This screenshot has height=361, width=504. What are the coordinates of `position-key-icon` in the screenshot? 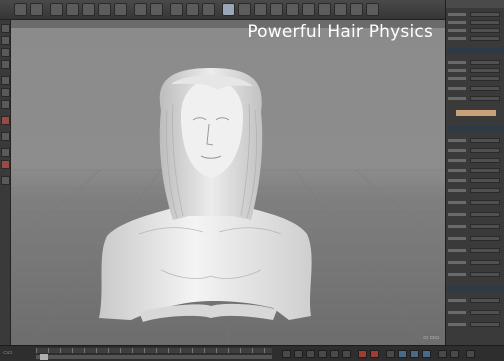 It's located at (402, 354).